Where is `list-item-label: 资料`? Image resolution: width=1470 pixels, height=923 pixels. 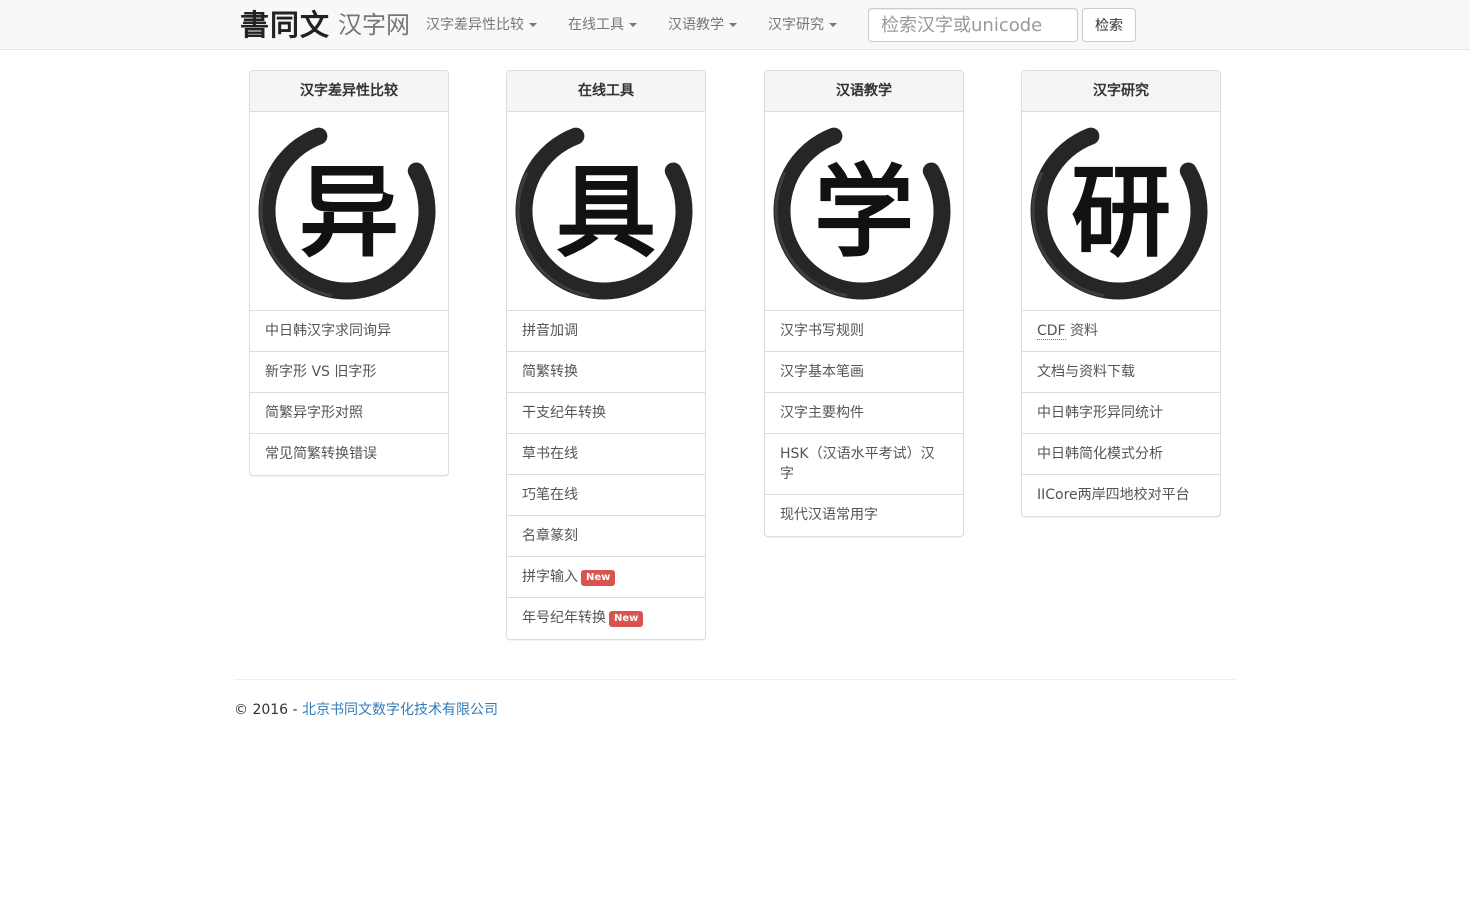
list-item-label: 资料 is located at coordinates (1082, 331).